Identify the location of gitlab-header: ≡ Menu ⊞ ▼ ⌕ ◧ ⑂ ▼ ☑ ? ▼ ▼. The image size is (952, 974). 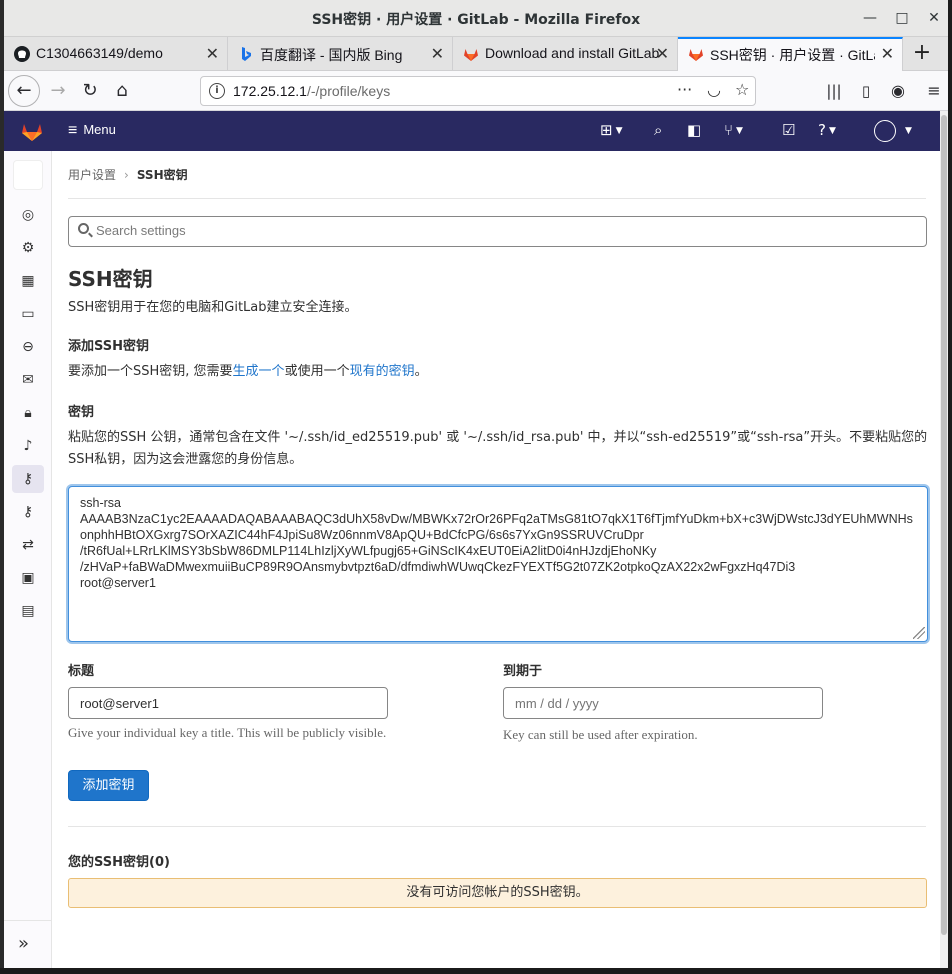
(474, 131).